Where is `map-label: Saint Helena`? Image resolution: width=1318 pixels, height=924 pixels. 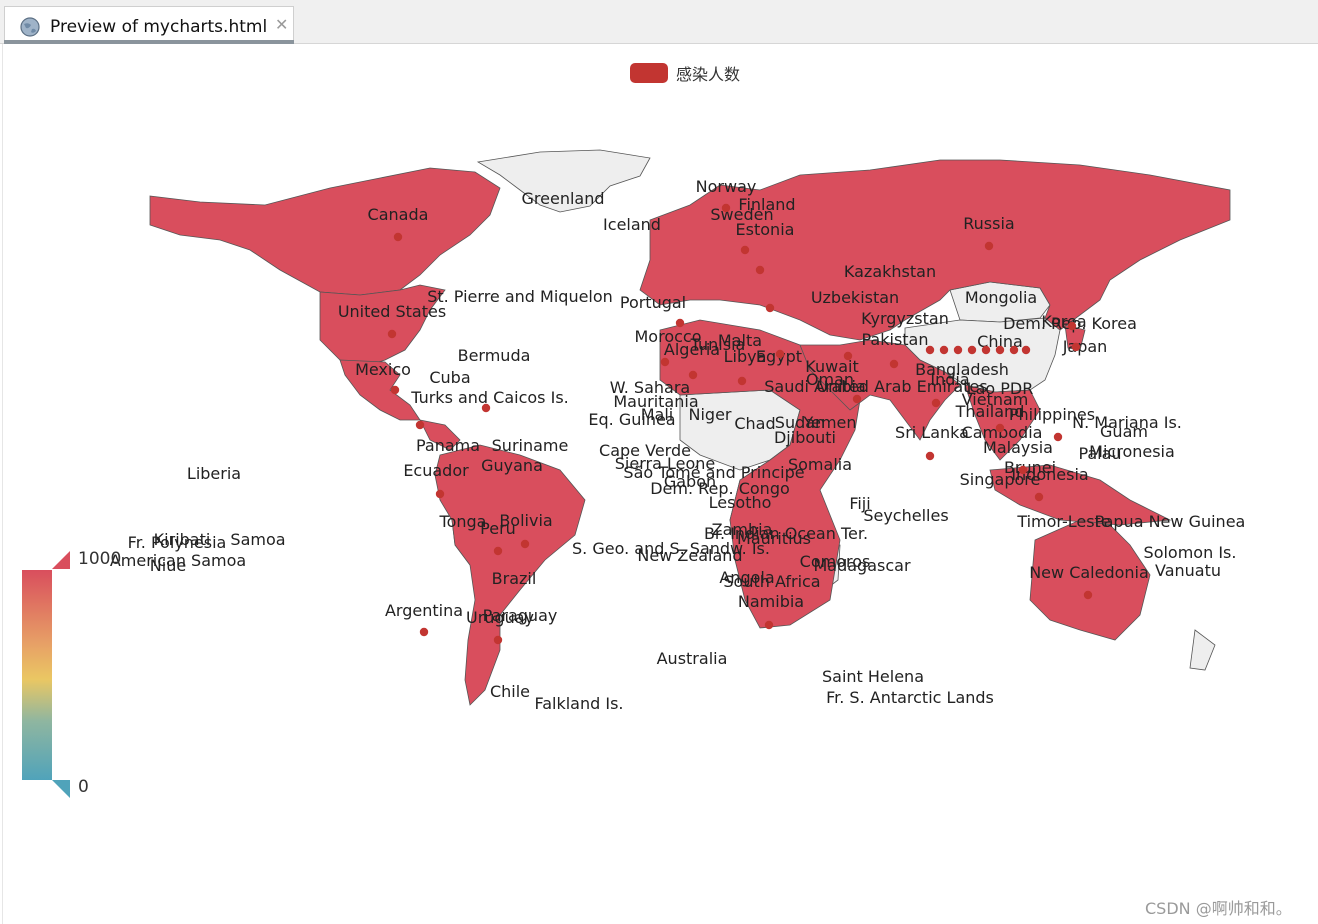
map-label: Saint Helena is located at coordinates (873, 676).